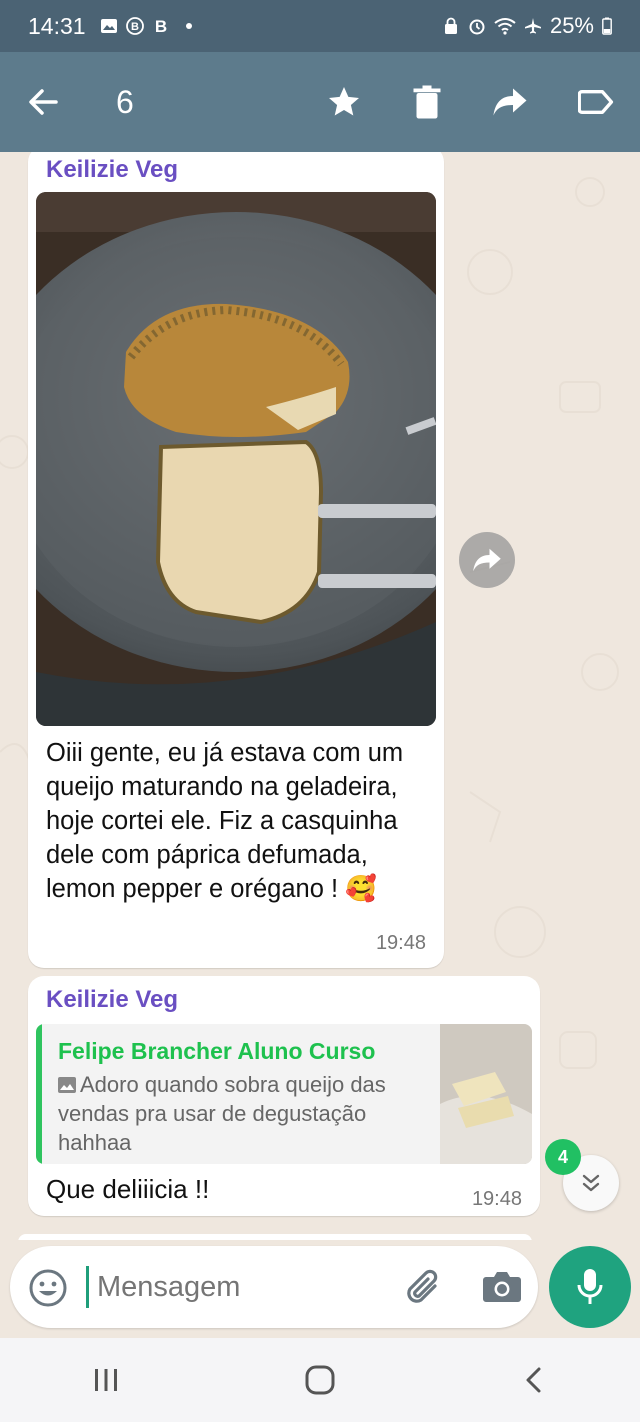 This screenshot has height=1422, width=640. I want to click on lock-alarm-icon, so click(450, 25).